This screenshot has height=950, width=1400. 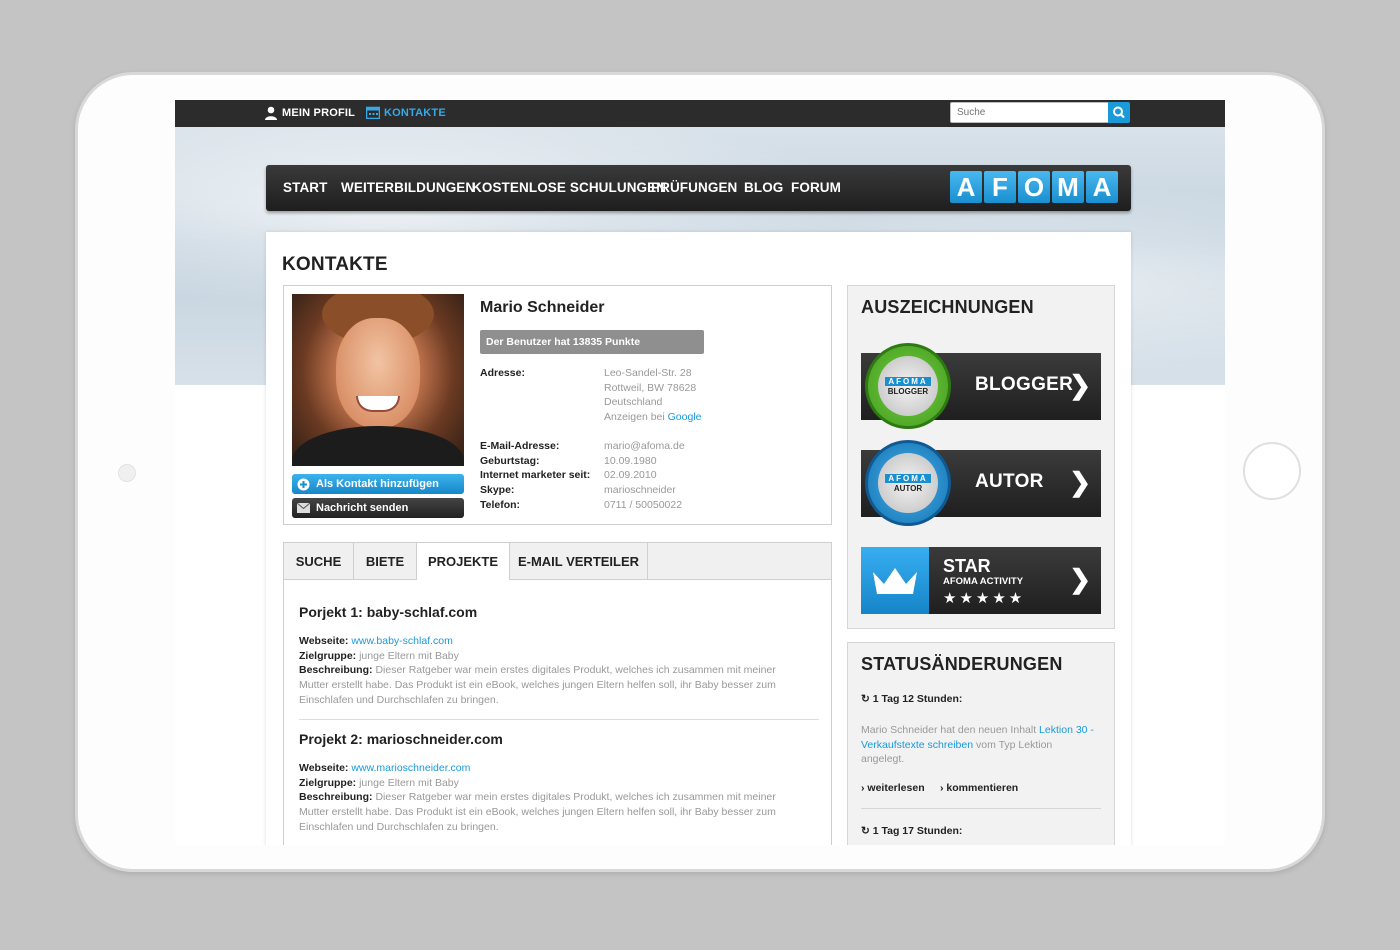 What do you see at coordinates (633, 402) in the screenshot?
I see `address-line: Deutschland` at bounding box center [633, 402].